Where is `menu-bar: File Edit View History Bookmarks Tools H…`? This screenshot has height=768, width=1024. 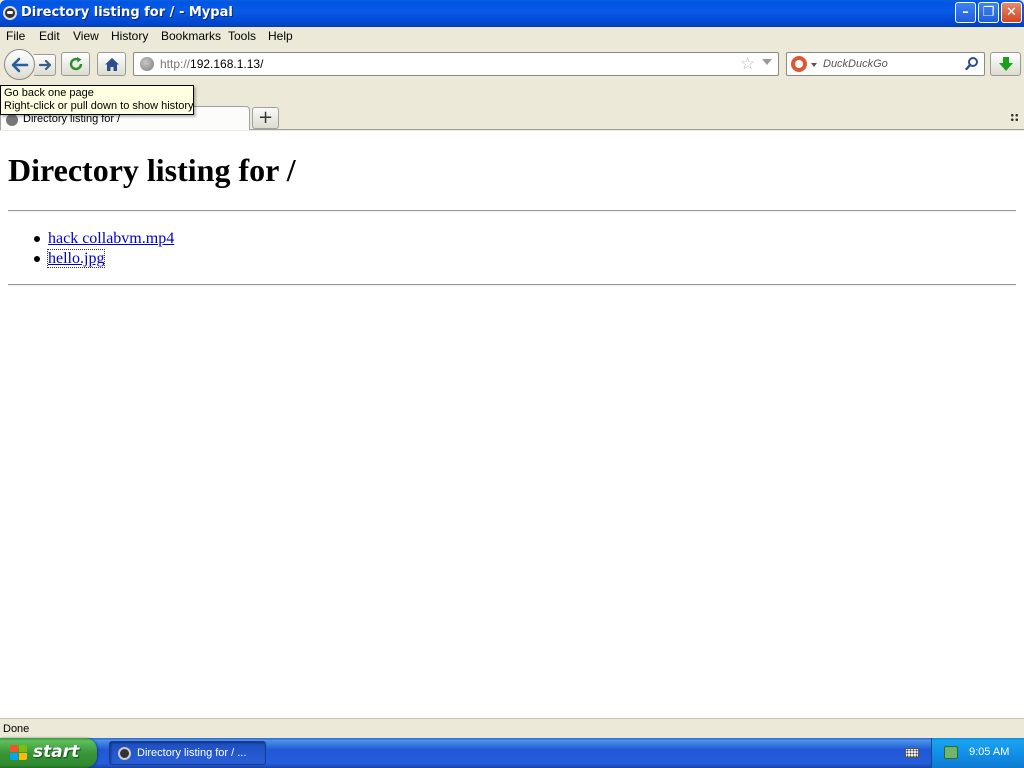 menu-bar: File Edit View History Bookmarks Tools H… is located at coordinates (512, 36).